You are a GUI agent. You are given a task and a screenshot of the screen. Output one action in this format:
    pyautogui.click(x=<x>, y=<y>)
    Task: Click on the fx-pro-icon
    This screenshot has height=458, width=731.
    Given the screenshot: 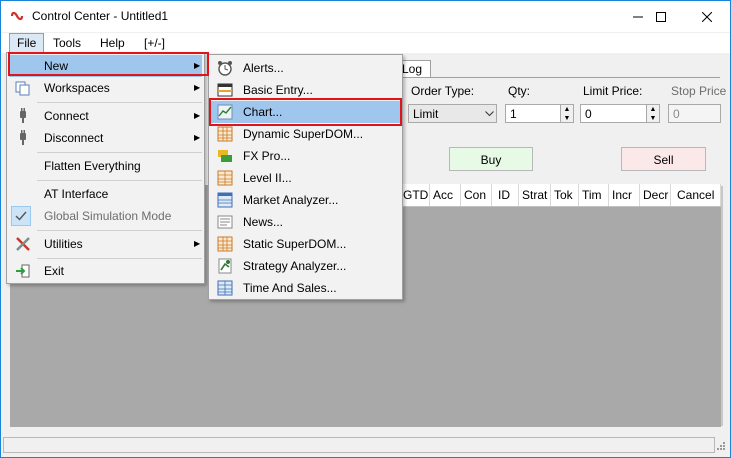 What is the action you would take?
    pyautogui.click(x=225, y=156)
    